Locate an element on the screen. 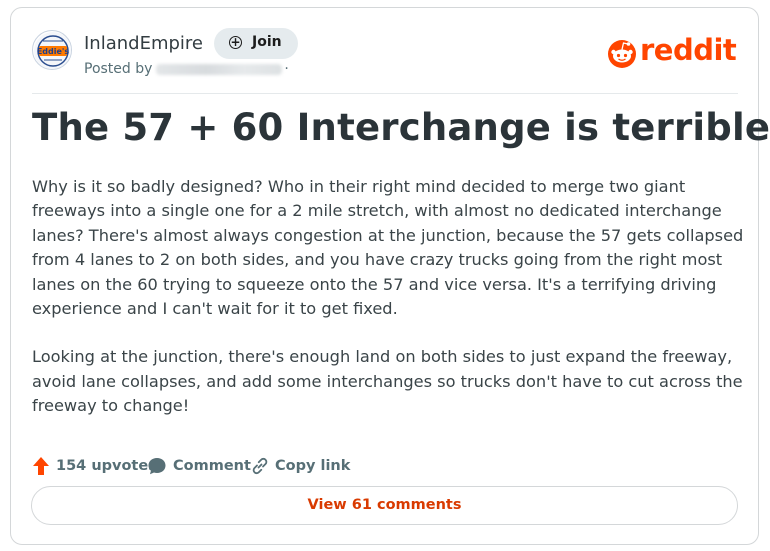 The image size is (770, 551). avatar-text: Eddie's is located at coordinates (53, 51).